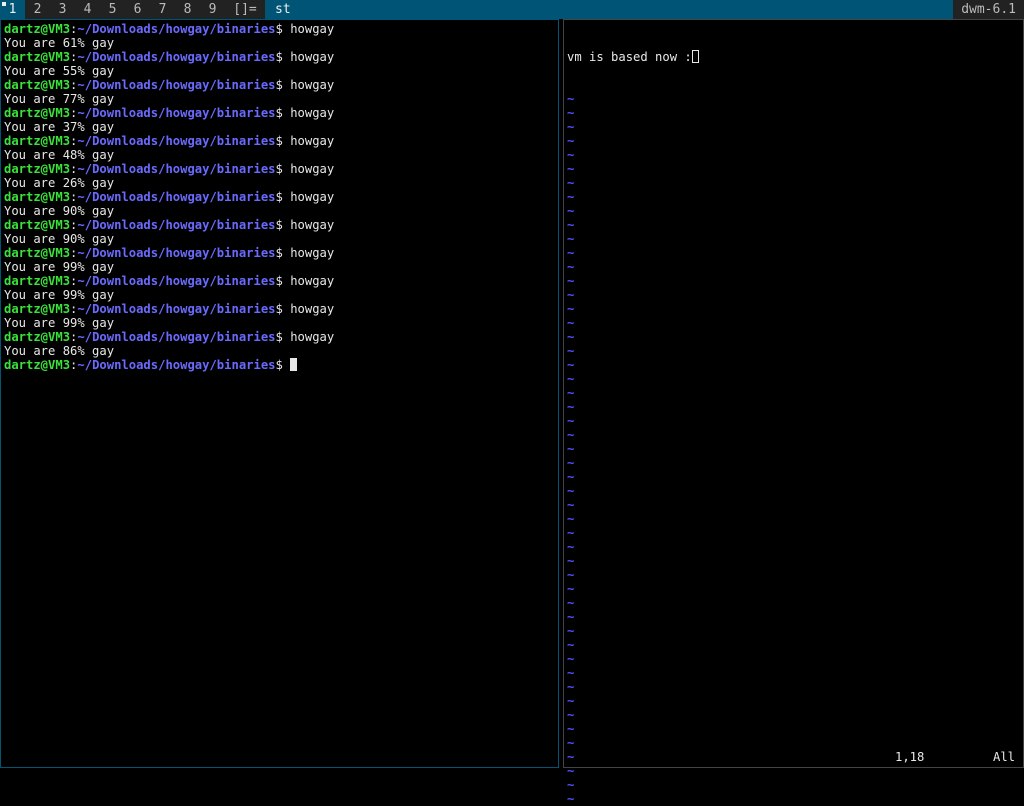  Describe the element at coordinates (87, 9) in the screenshot. I see `tag-4: 4` at that location.